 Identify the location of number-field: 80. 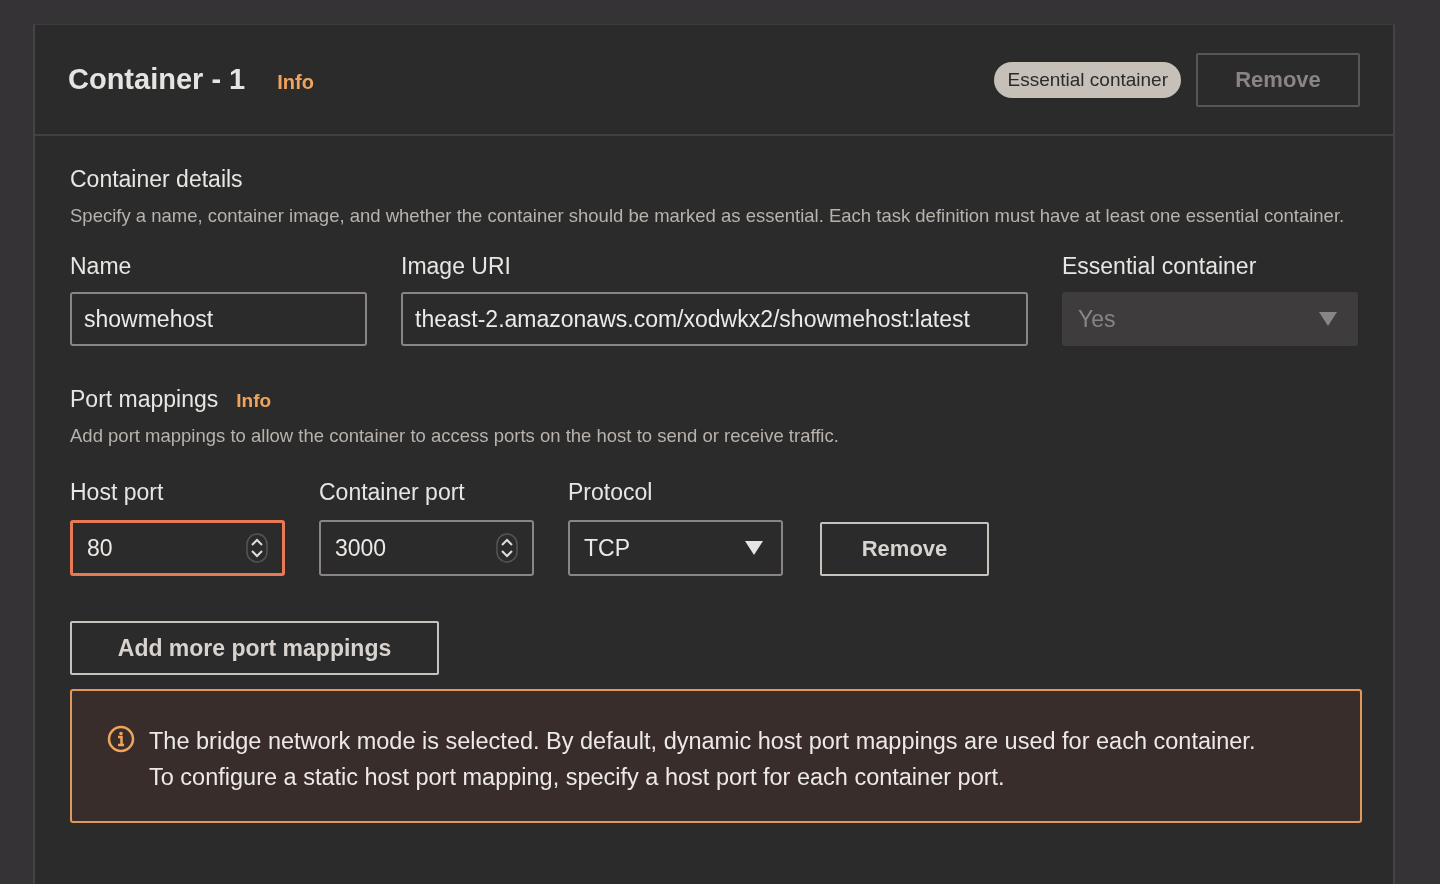
(177, 548).